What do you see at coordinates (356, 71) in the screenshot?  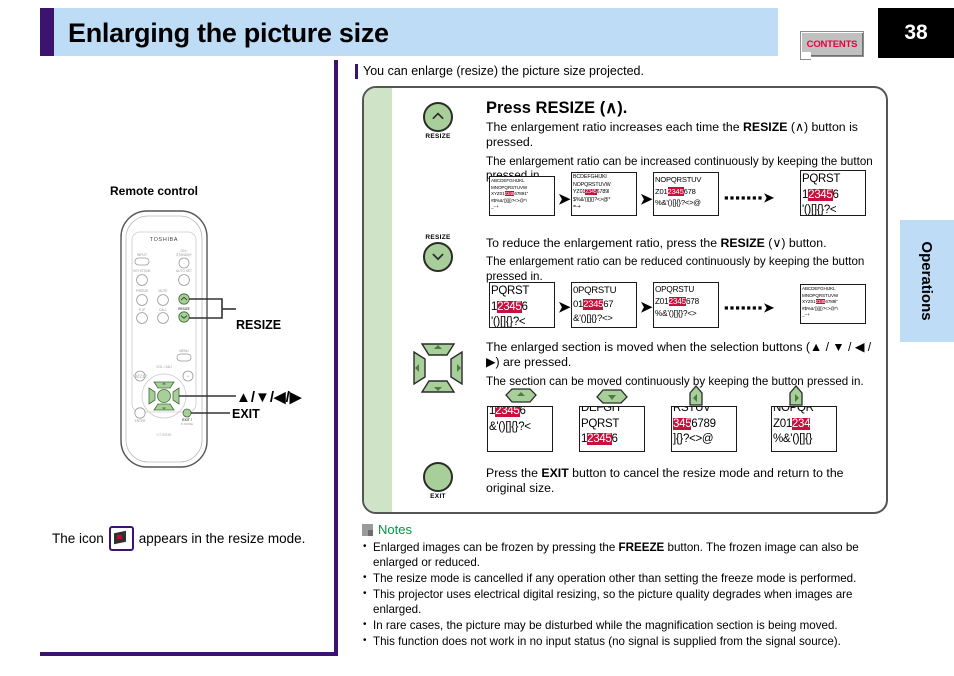 I see `intro-accent-bar` at bounding box center [356, 71].